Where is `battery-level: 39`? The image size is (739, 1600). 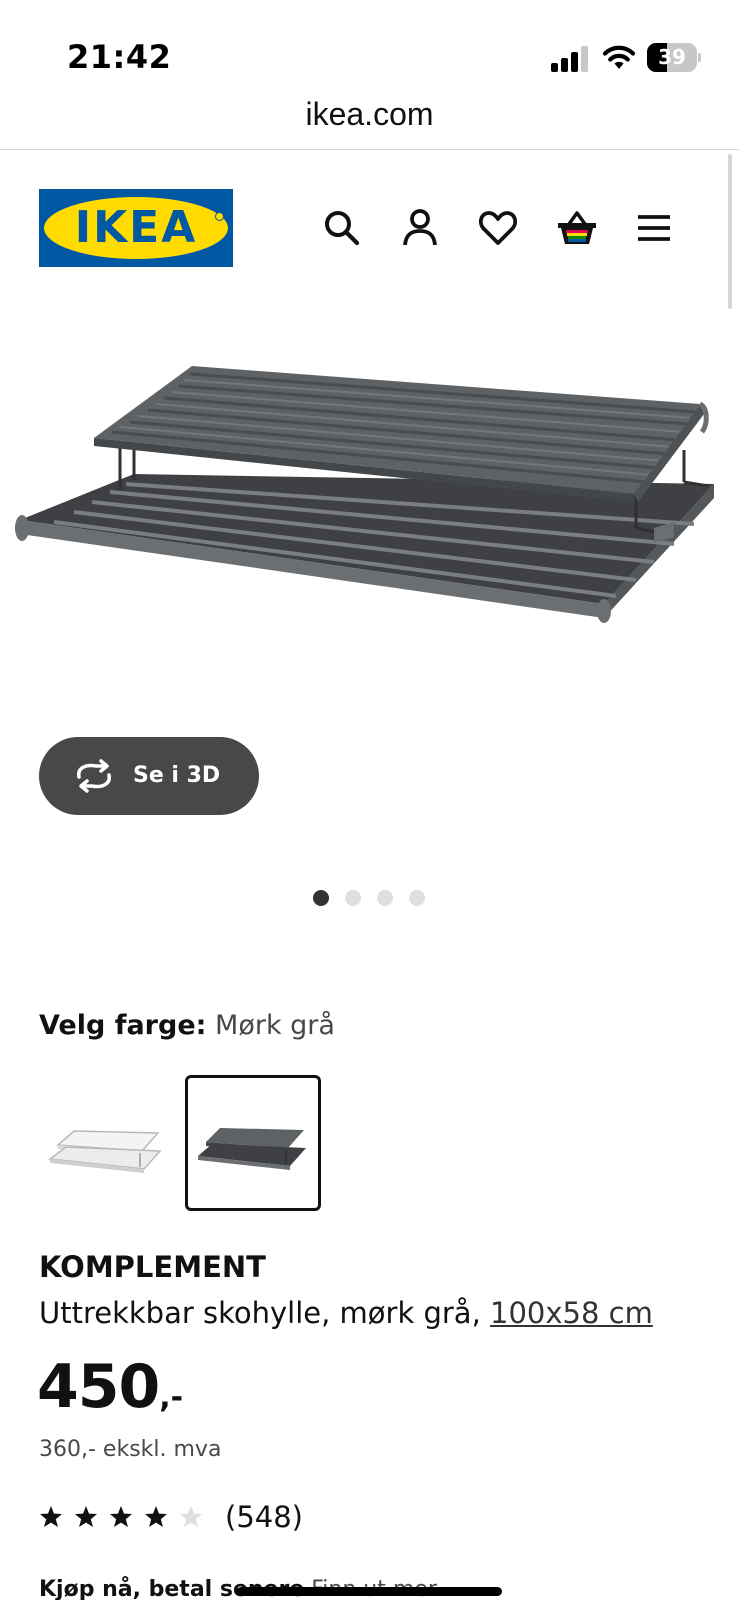 battery-level: 39 is located at coordinates (672, 57).